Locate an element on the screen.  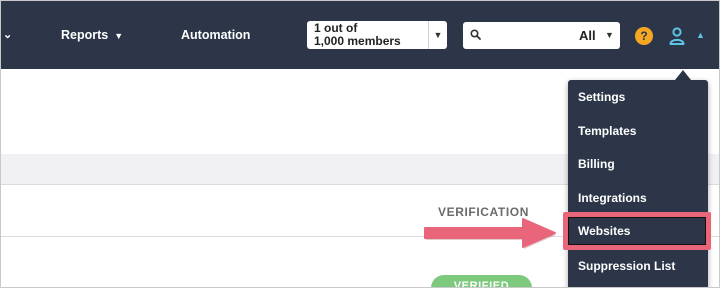
menu-item-billing: Billing is located at coordinates (596, 164).